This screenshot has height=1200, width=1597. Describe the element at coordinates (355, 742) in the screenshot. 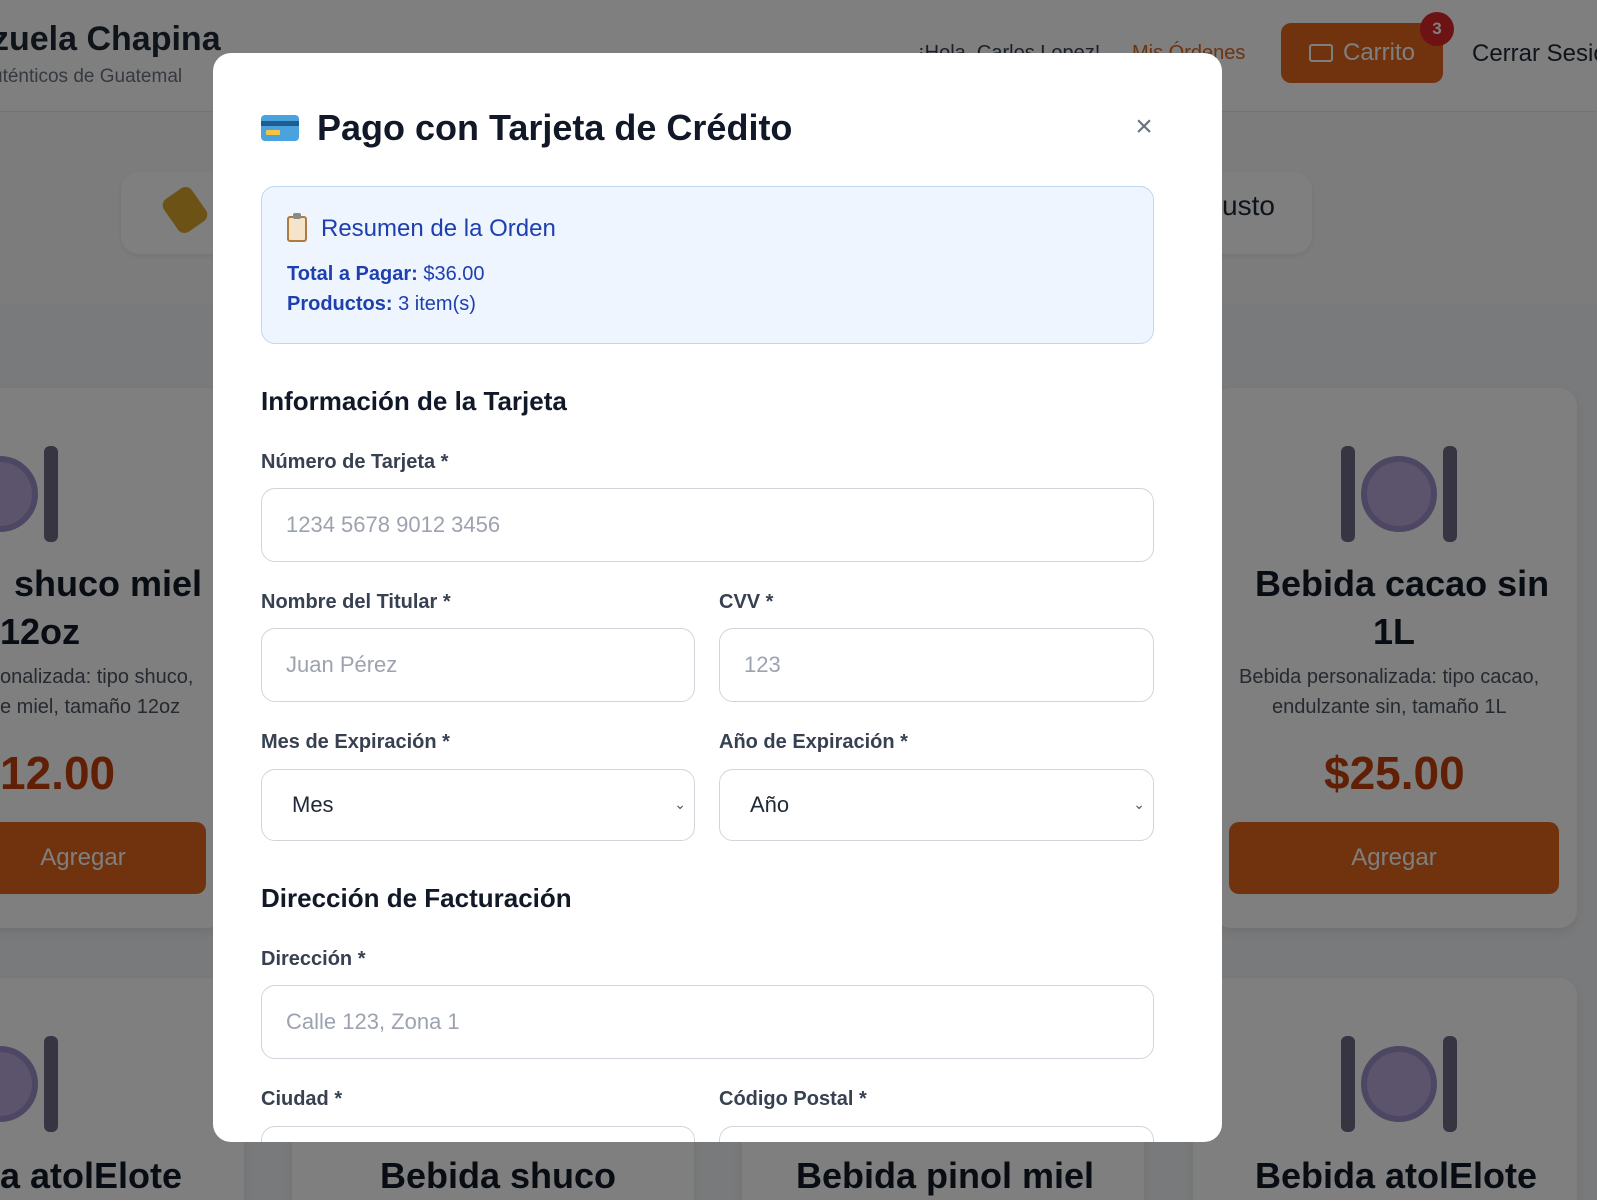

I see `exp-month-label: Mes de Expiración *` at that location.